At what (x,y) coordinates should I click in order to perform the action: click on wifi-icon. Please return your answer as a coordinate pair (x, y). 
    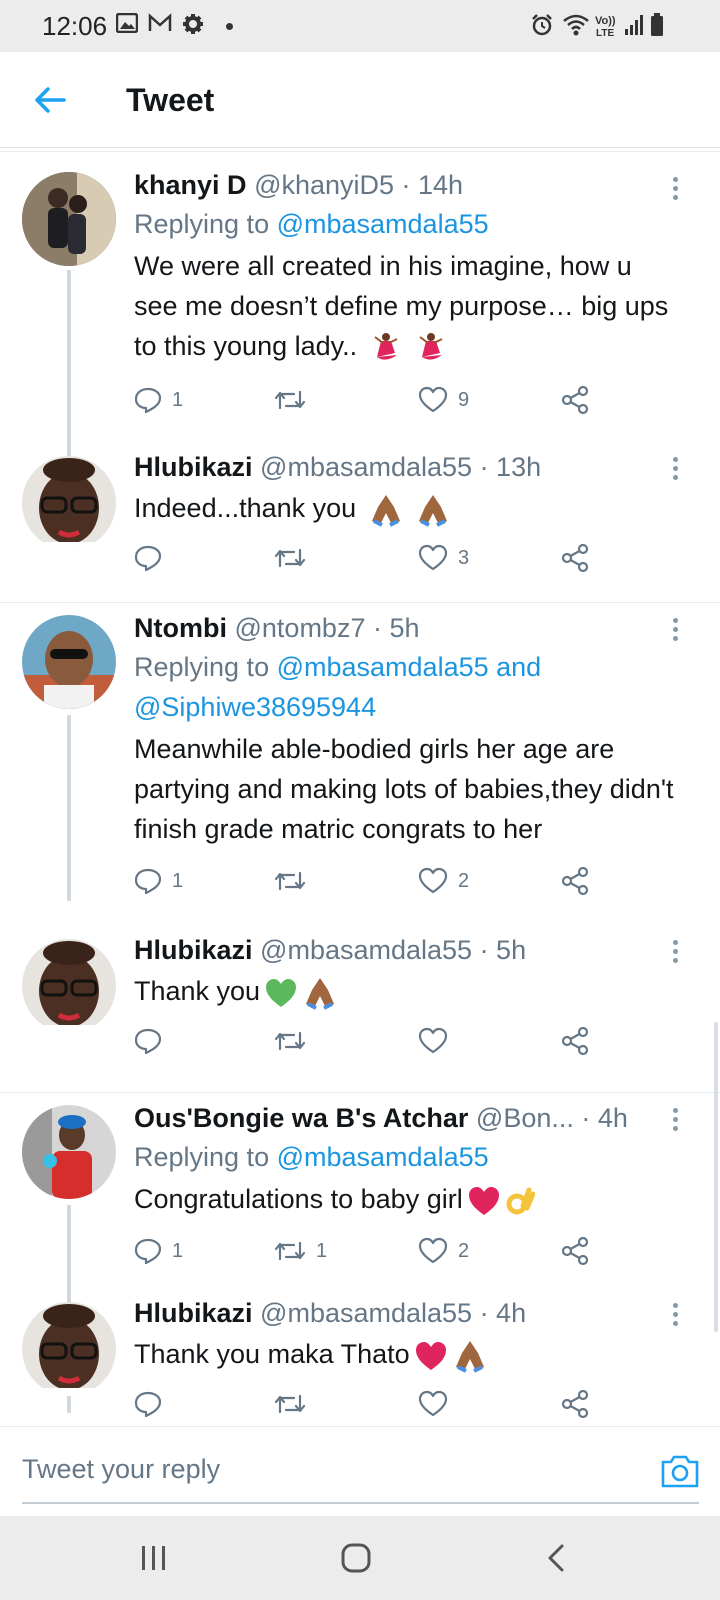
    Looking at the image, I should click on (576, 25).